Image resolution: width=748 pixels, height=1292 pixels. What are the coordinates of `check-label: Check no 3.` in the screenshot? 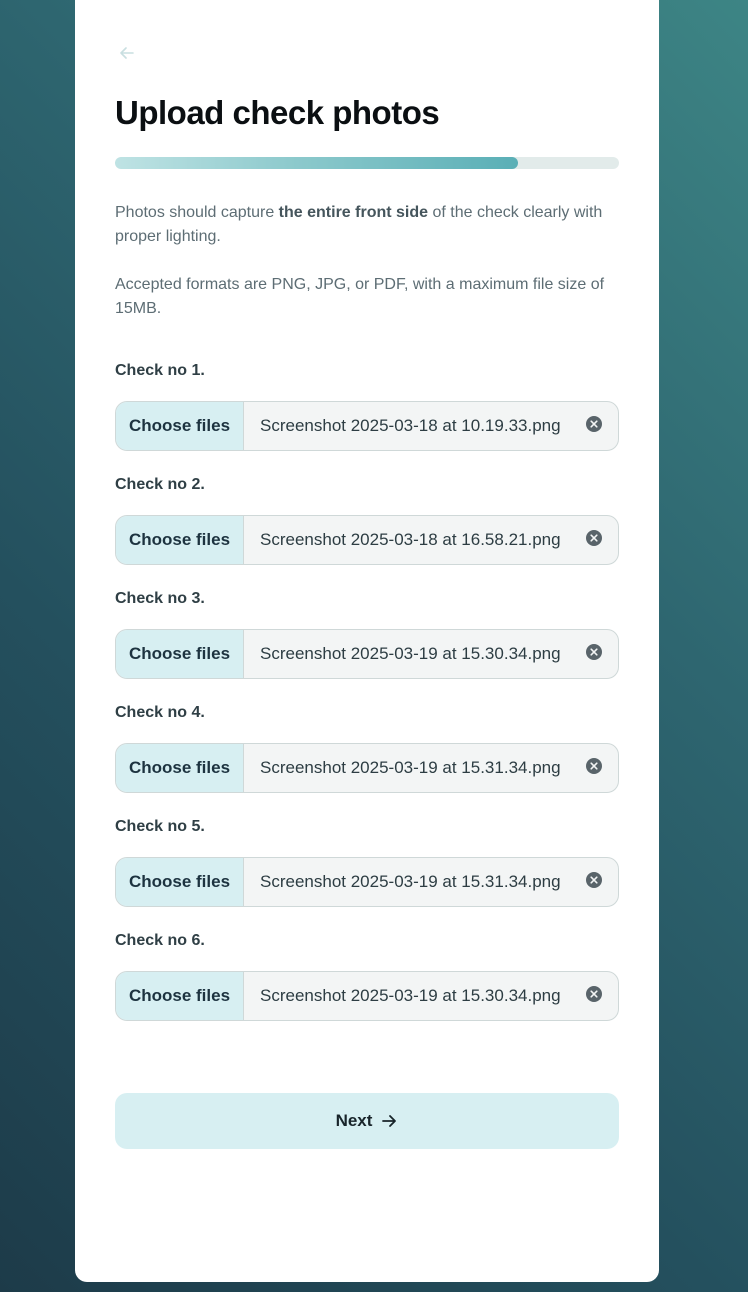 It's located at (160, 598).